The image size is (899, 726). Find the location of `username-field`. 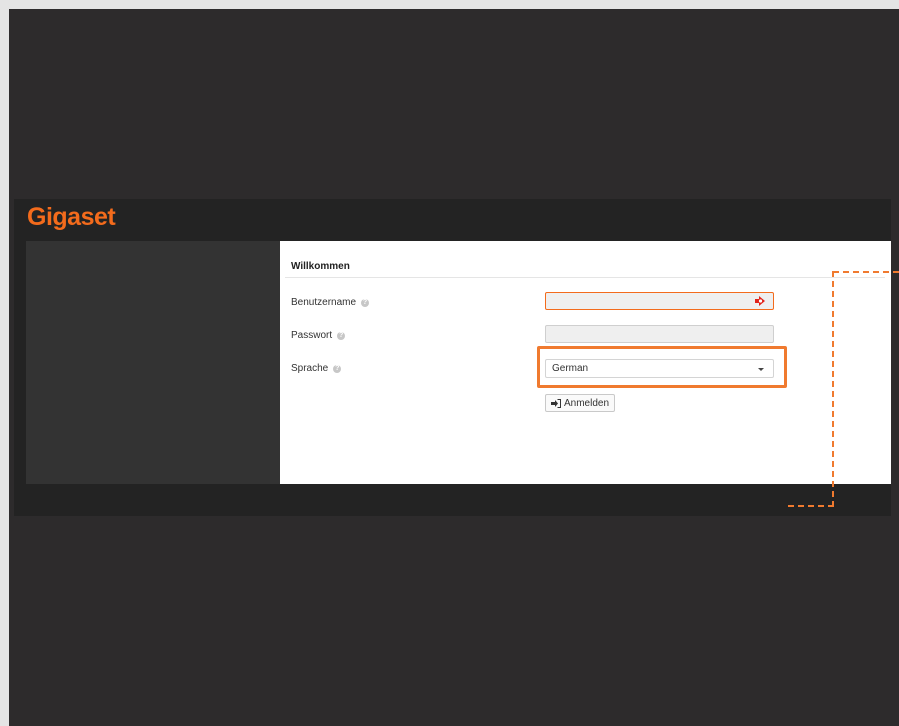

username-field is located at coordinates (659, 301).